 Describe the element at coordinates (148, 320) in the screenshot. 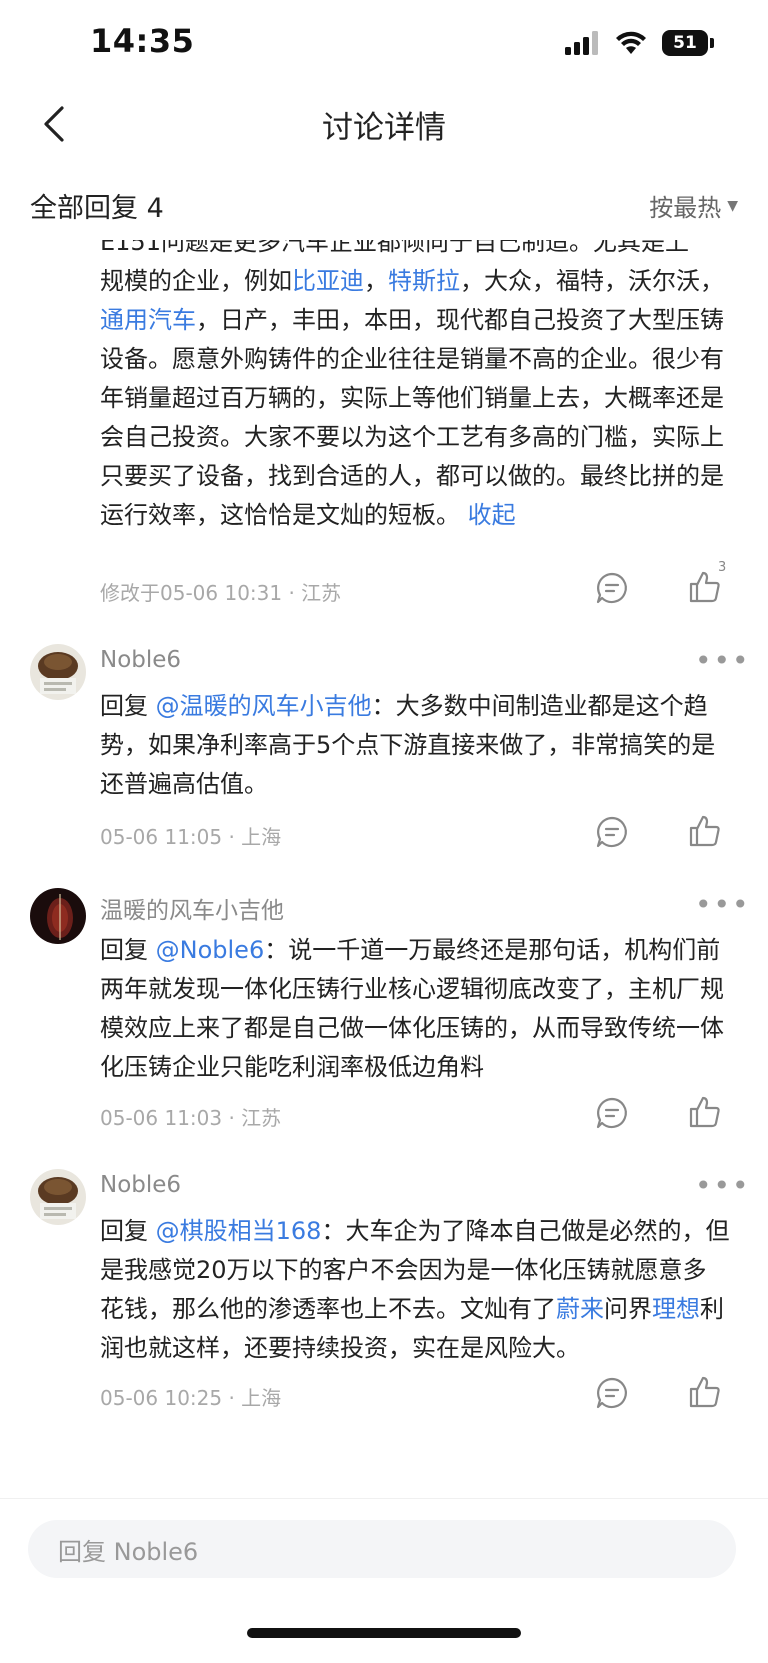

I see `stock-link-gm: 通用汽车` at that location.